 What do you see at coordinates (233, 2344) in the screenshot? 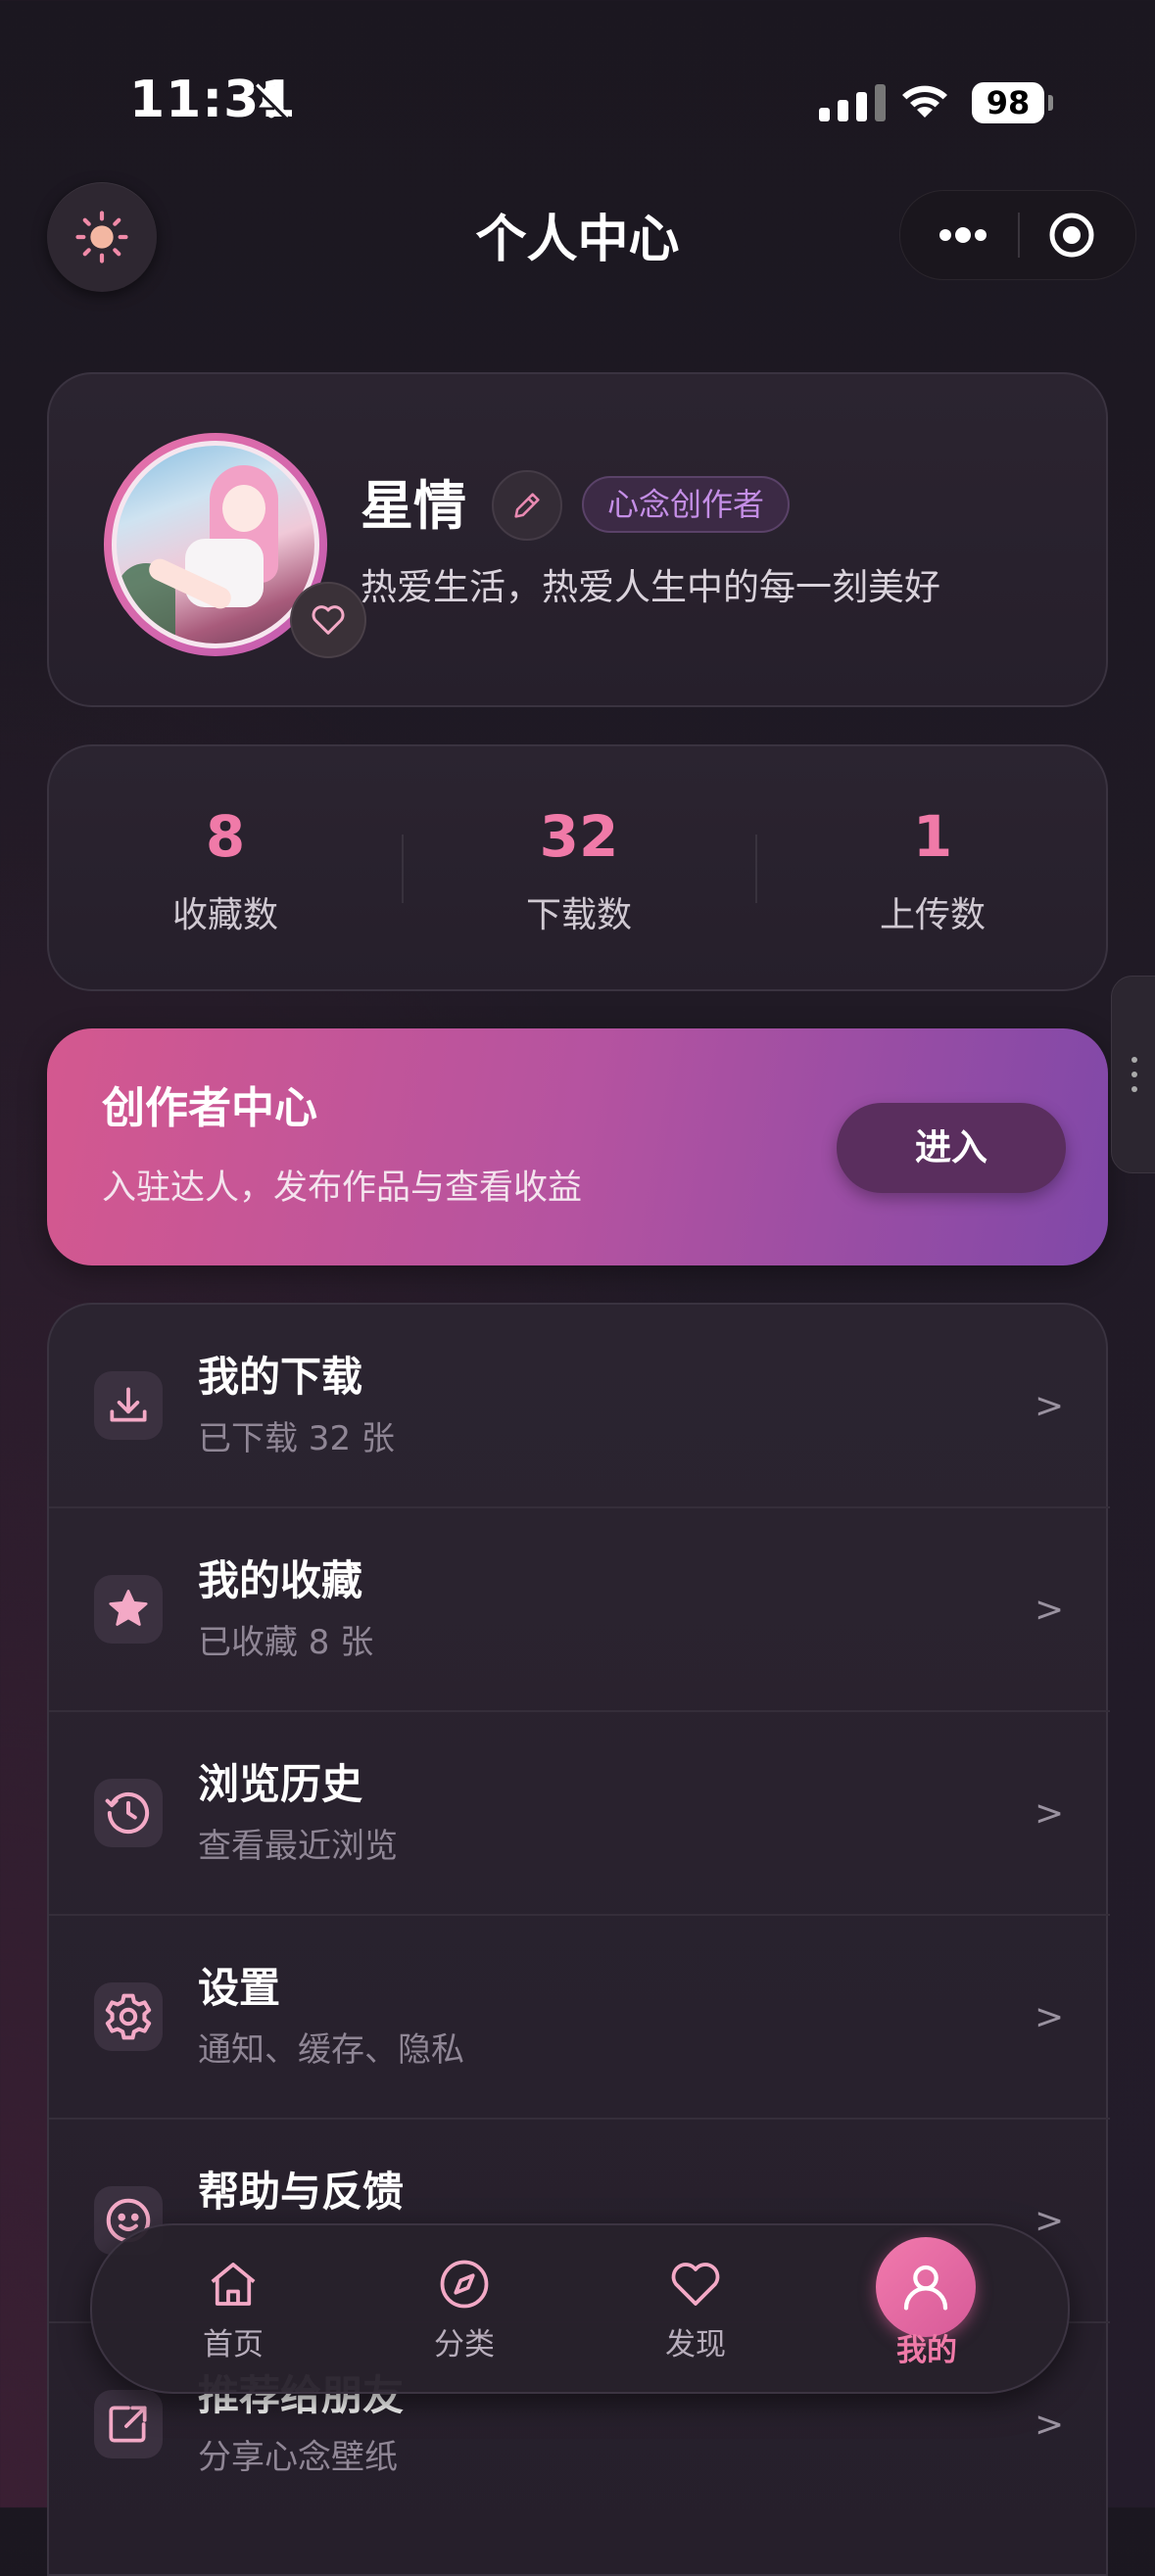
I see `tab-label: 首页` at bounding box center [233, 2344].